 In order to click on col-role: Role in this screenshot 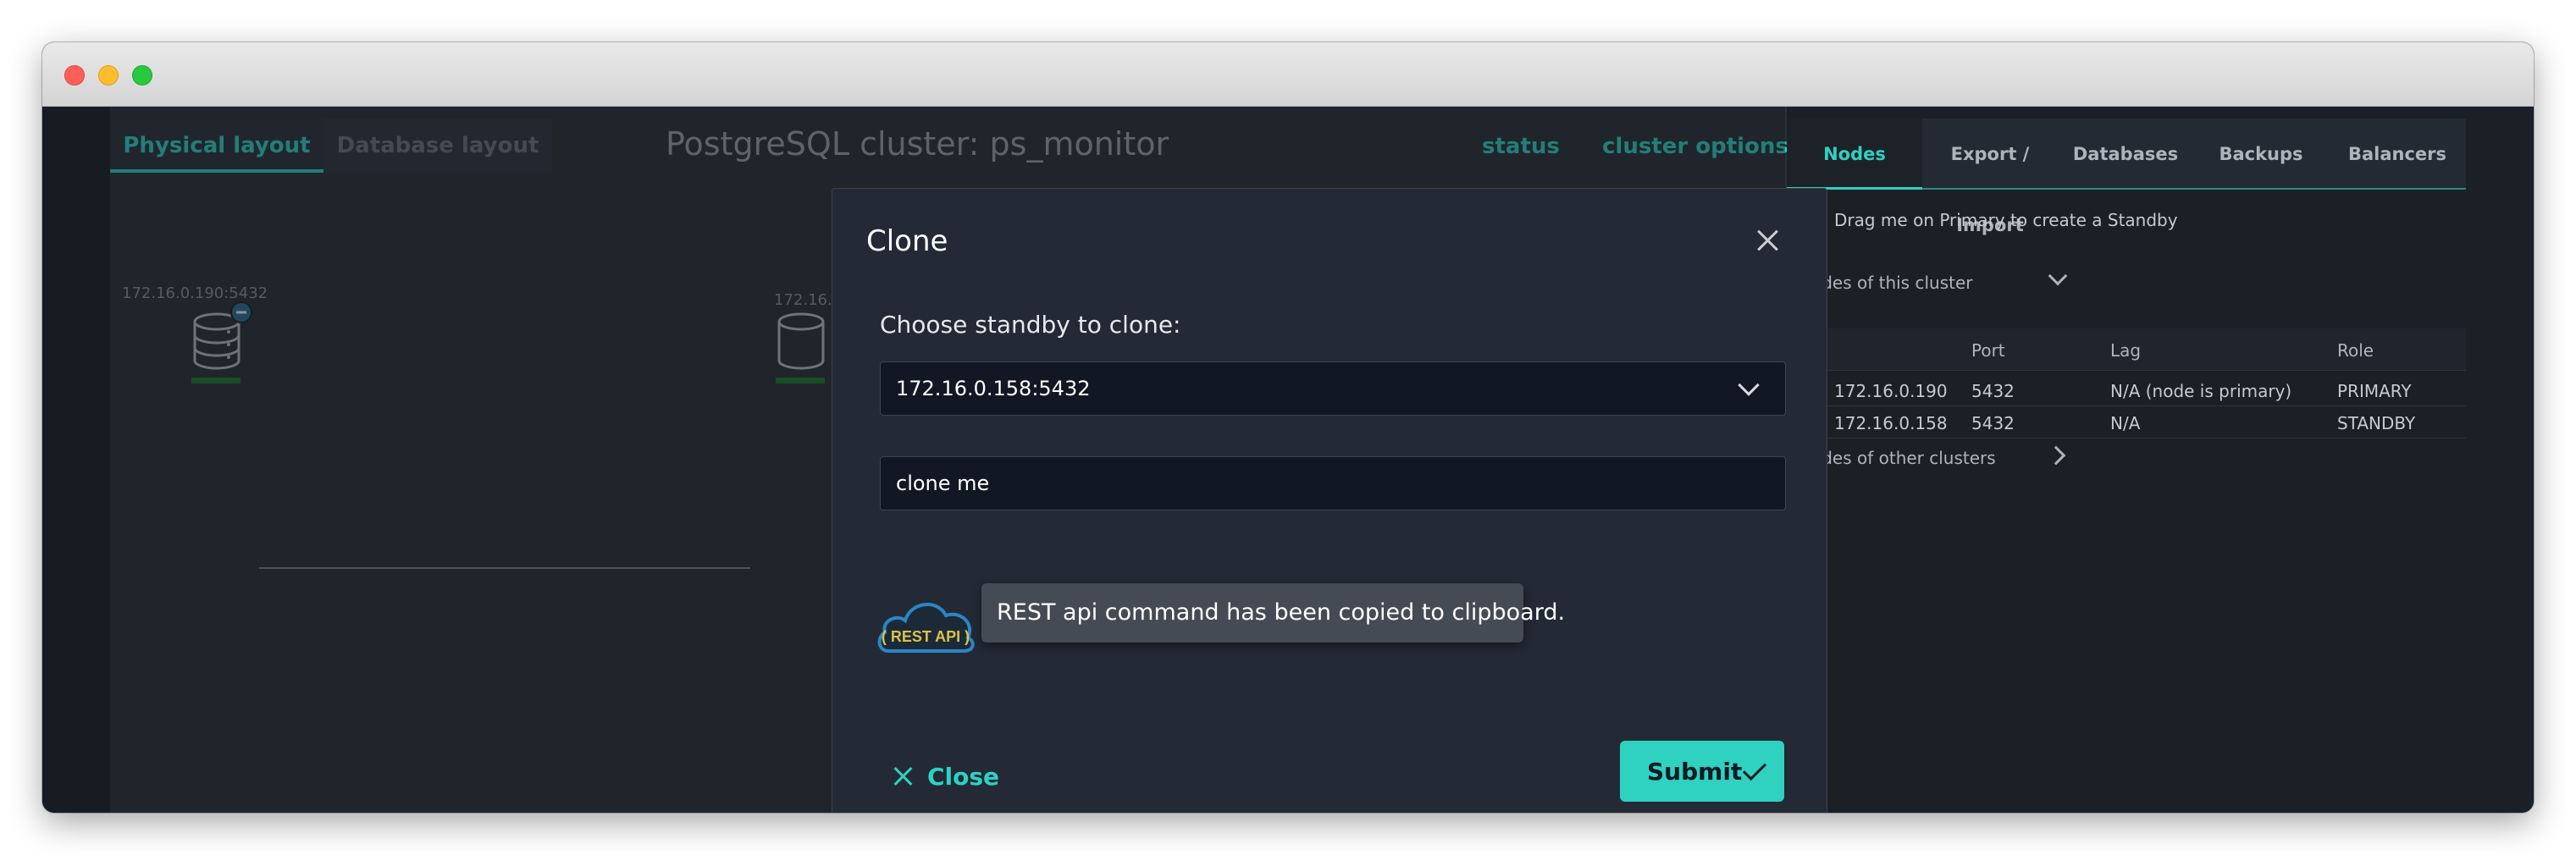, I will do `click(2355, 350)`.